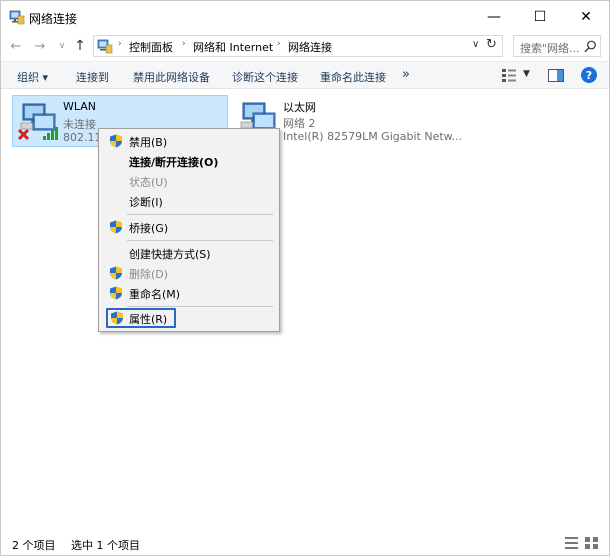 The image size is (610, 556). Describe the element at coordinates (494, 16) in the screenshot. I see `minimize-button: —` at that location.